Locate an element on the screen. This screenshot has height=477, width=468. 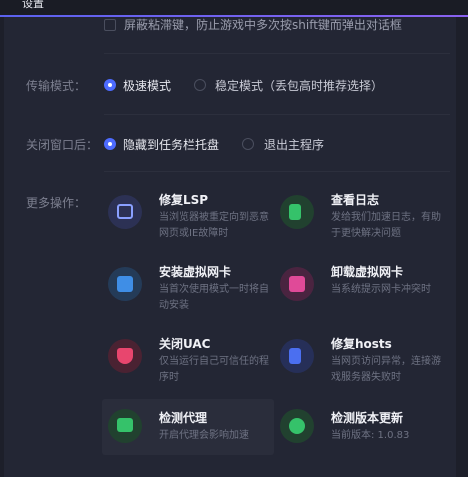
proxy-check-icon is located at coordinates (125, 426).